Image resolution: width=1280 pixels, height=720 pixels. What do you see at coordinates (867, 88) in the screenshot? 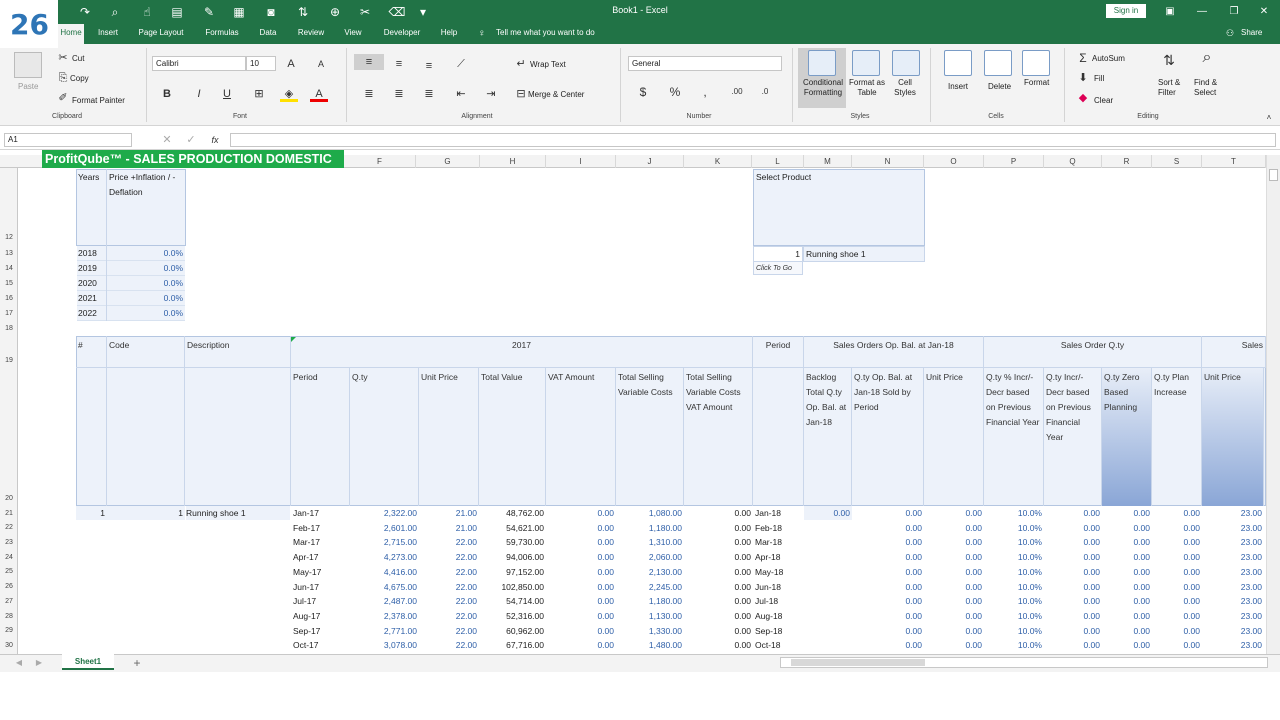
I see `format-as-table-button: Format as Table` at bounding box center [867, 88].